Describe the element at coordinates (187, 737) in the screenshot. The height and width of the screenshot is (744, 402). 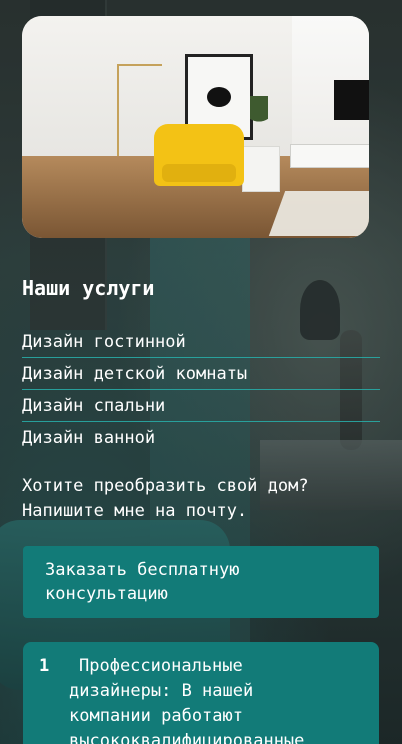
I see `feature-text-line-4: высококвалифицированные` at that location.